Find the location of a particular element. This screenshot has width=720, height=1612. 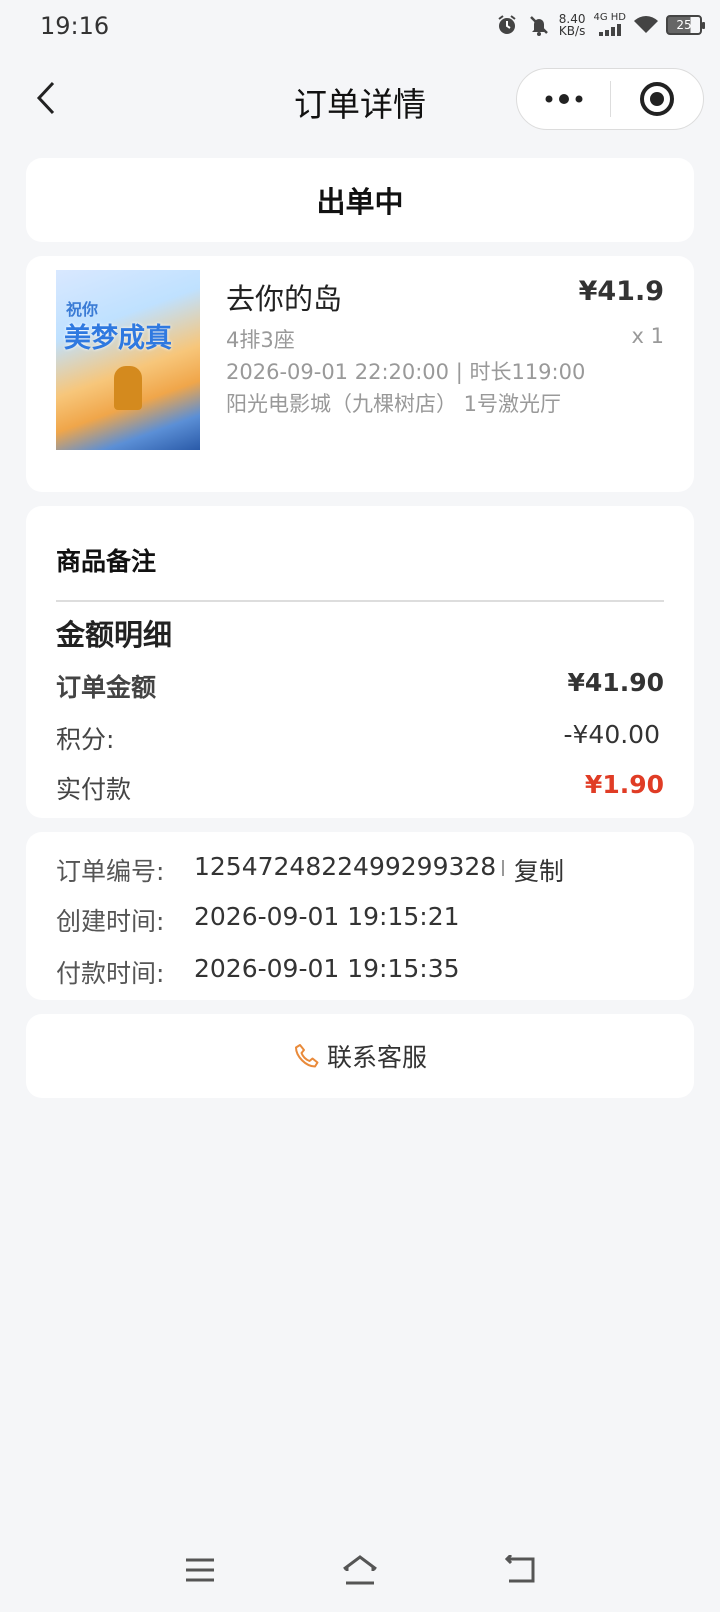

order-status-card: 出单中 is located at coordinates (360, 200).